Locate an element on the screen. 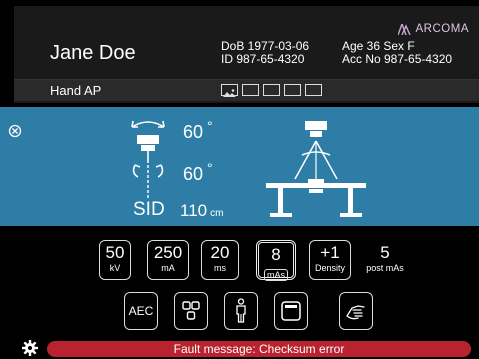 Image resolution: width=479 pixels, height=359 pixels. hand-icon is located at coordinates (355, 312).